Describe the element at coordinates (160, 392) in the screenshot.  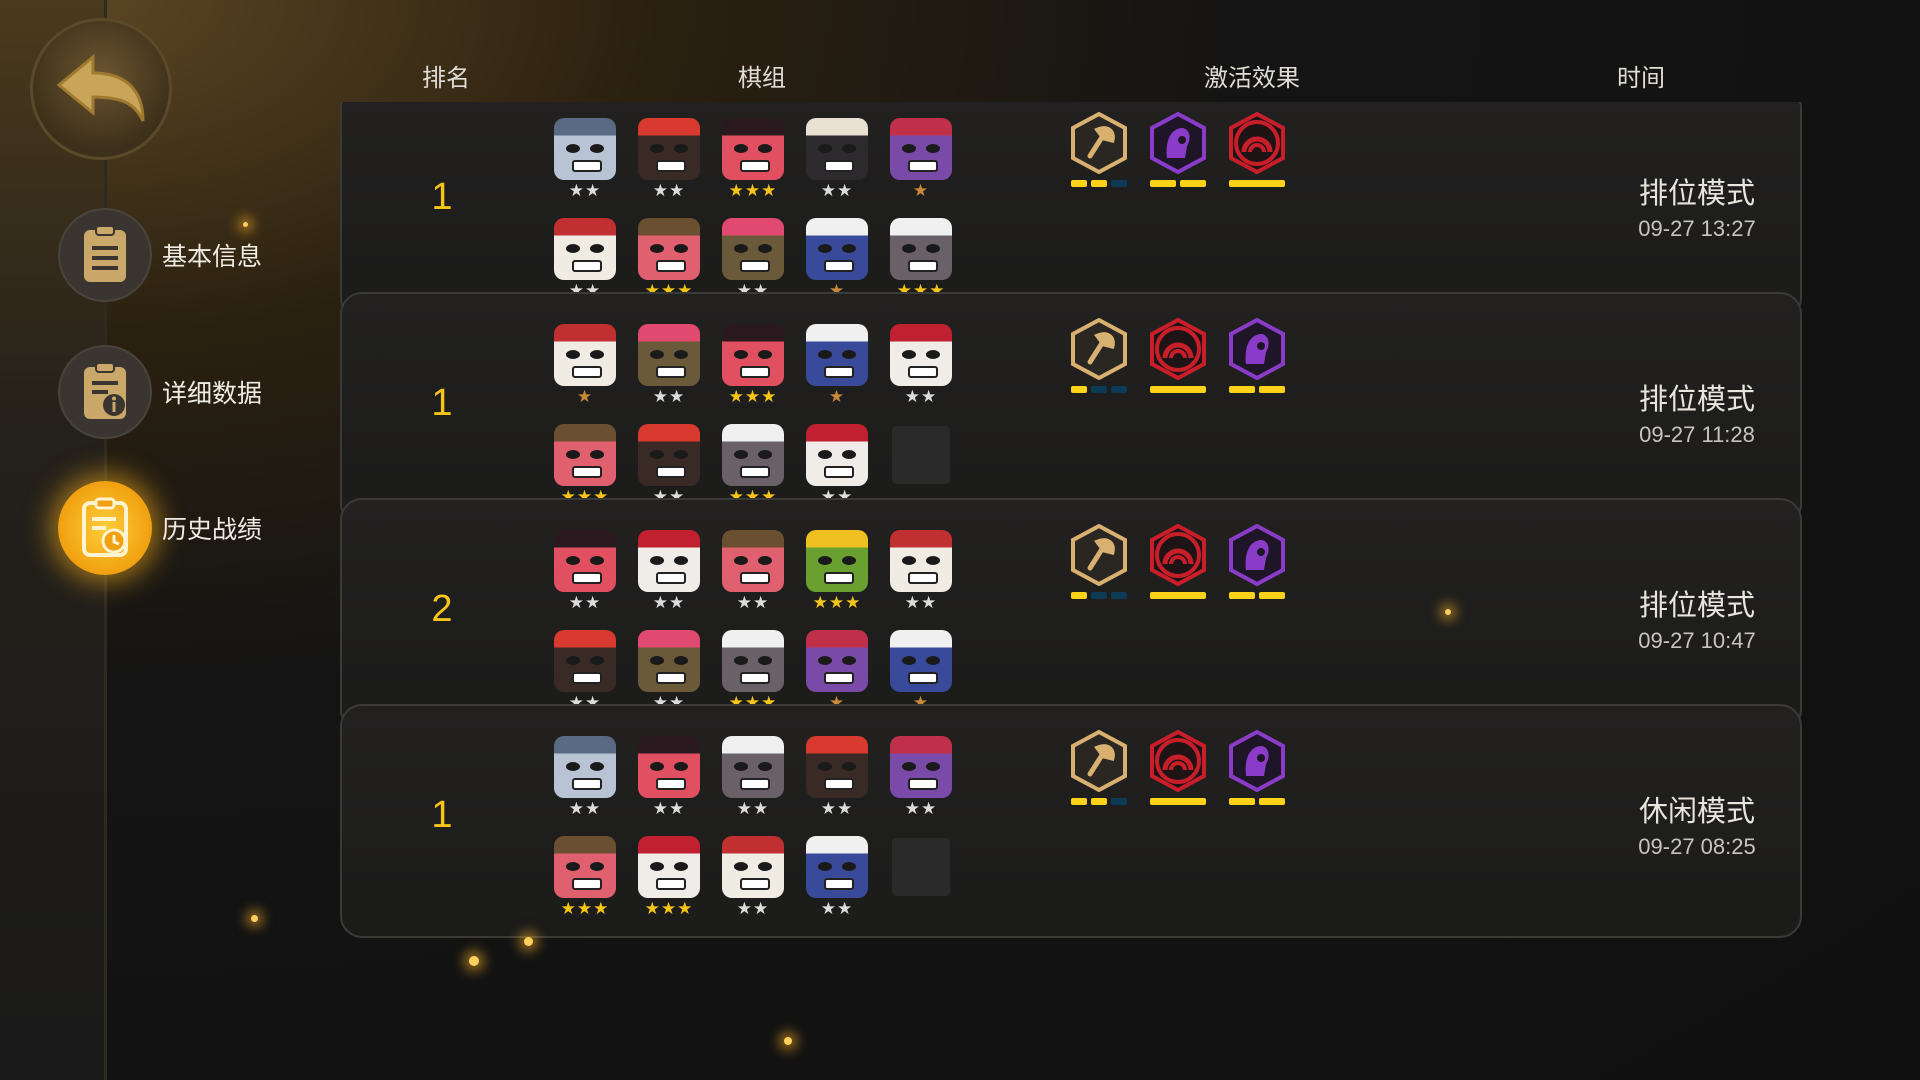
I see `nav-detail-data: 详细数据` at that location.